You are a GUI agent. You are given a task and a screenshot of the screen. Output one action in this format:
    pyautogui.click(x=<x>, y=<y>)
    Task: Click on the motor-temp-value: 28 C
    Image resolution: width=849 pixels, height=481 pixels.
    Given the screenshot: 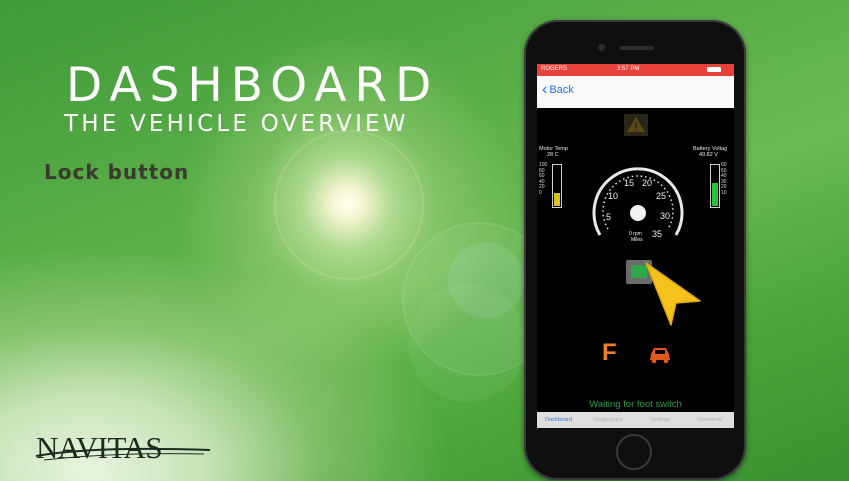 What is the action you would take?
    pyautogui.click(x=553, y=155)
    